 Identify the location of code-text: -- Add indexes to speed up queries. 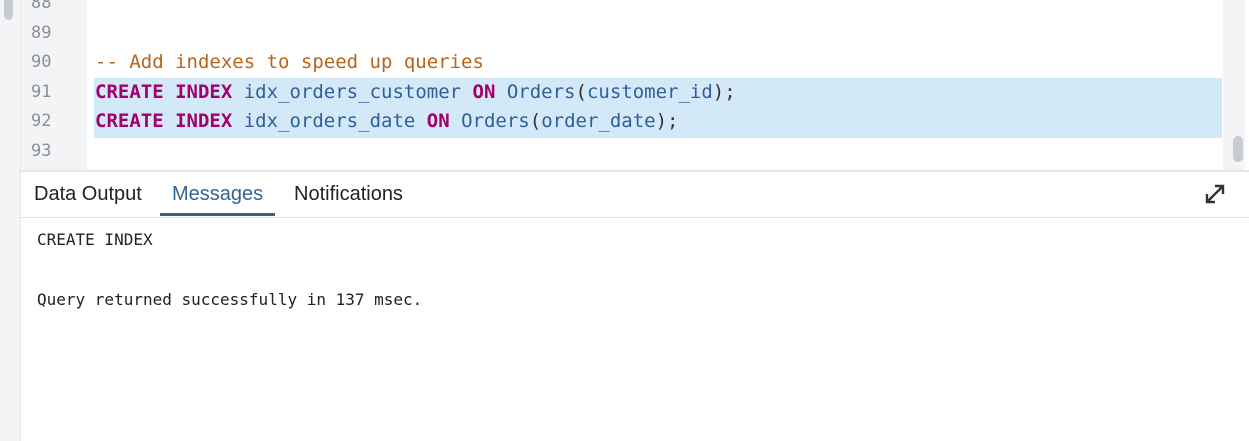
(289, 62).